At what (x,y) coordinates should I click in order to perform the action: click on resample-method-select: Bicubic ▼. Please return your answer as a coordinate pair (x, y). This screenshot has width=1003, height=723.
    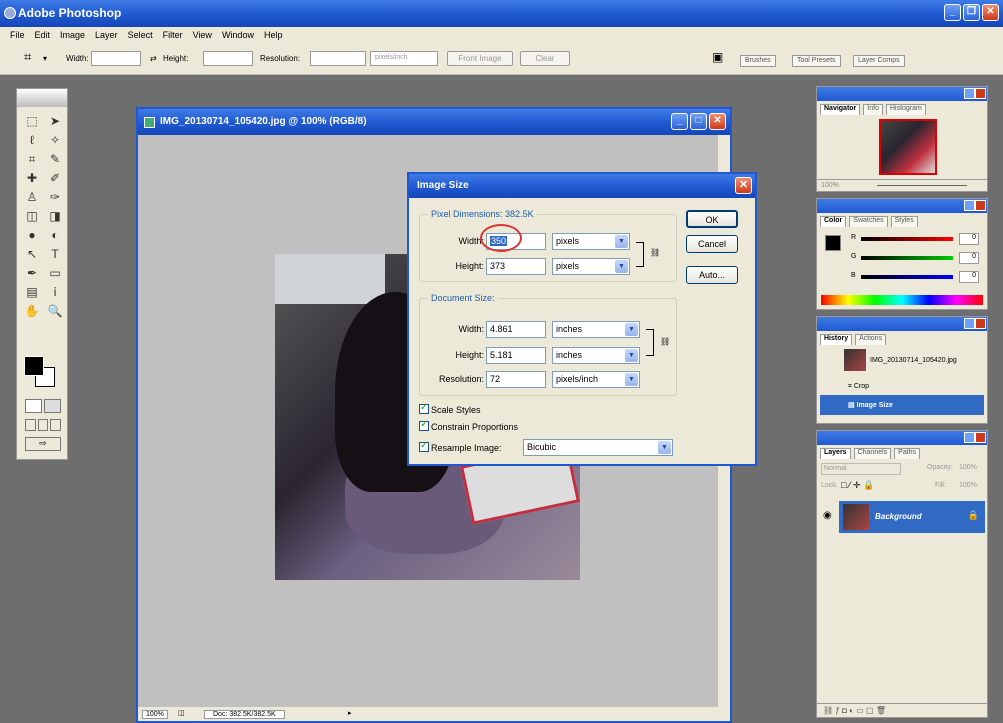
    Looking at the image, I should click on (598, 447).